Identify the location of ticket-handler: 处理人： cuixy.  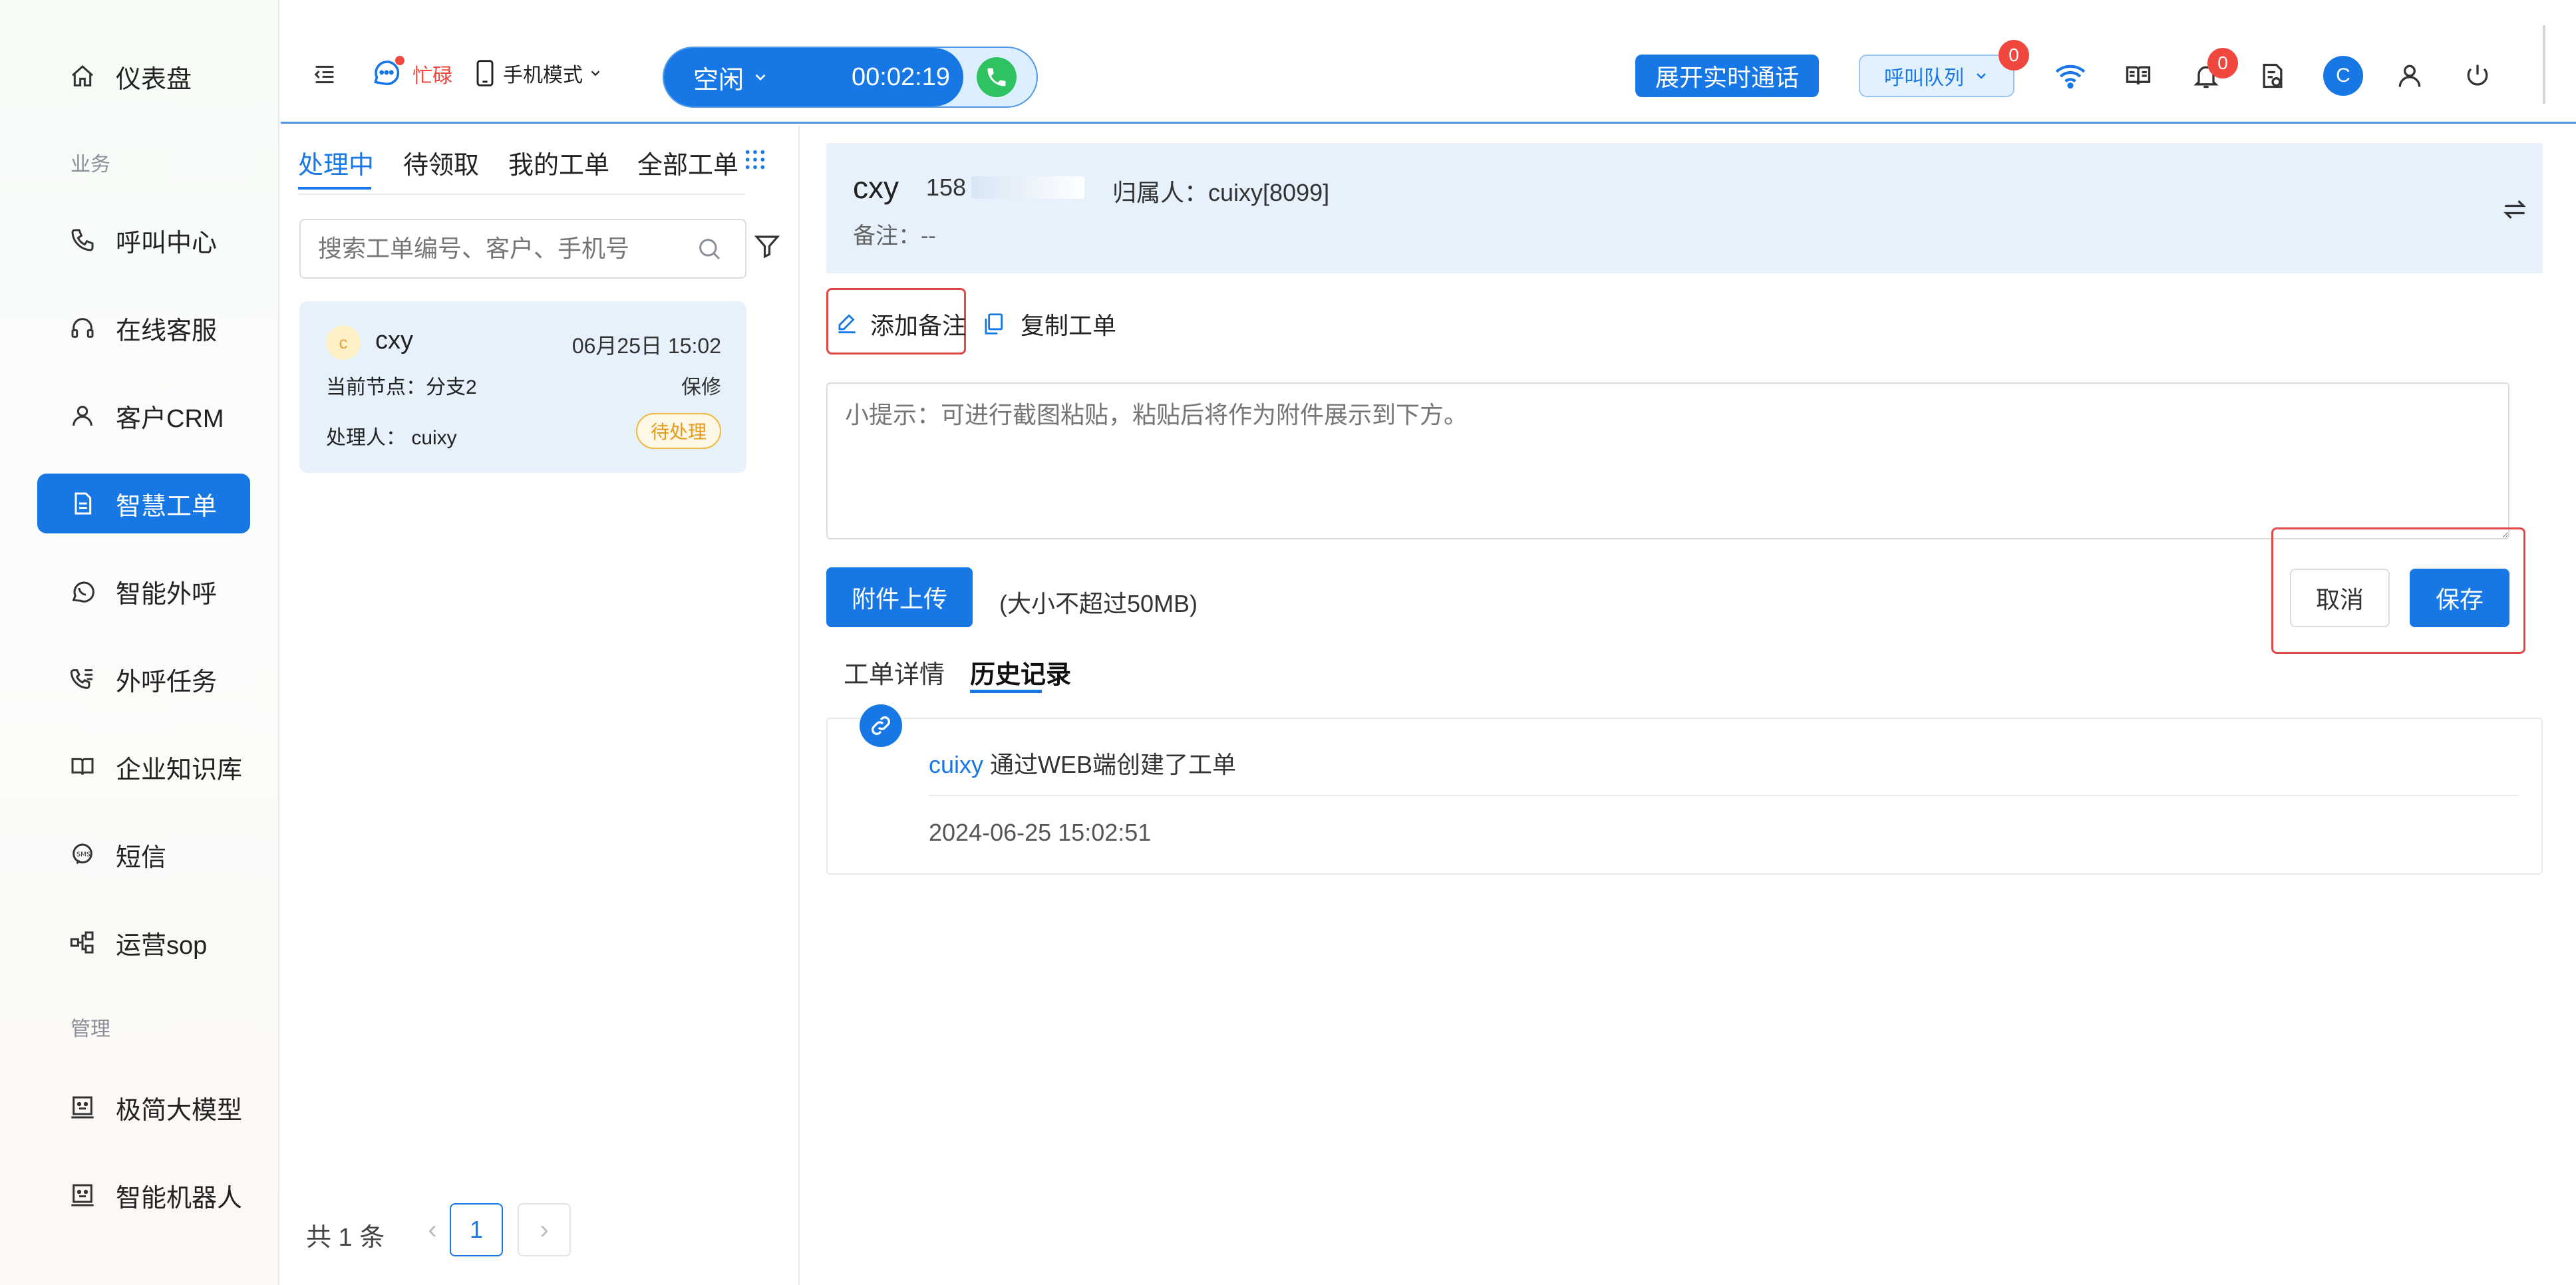
(391, 438).